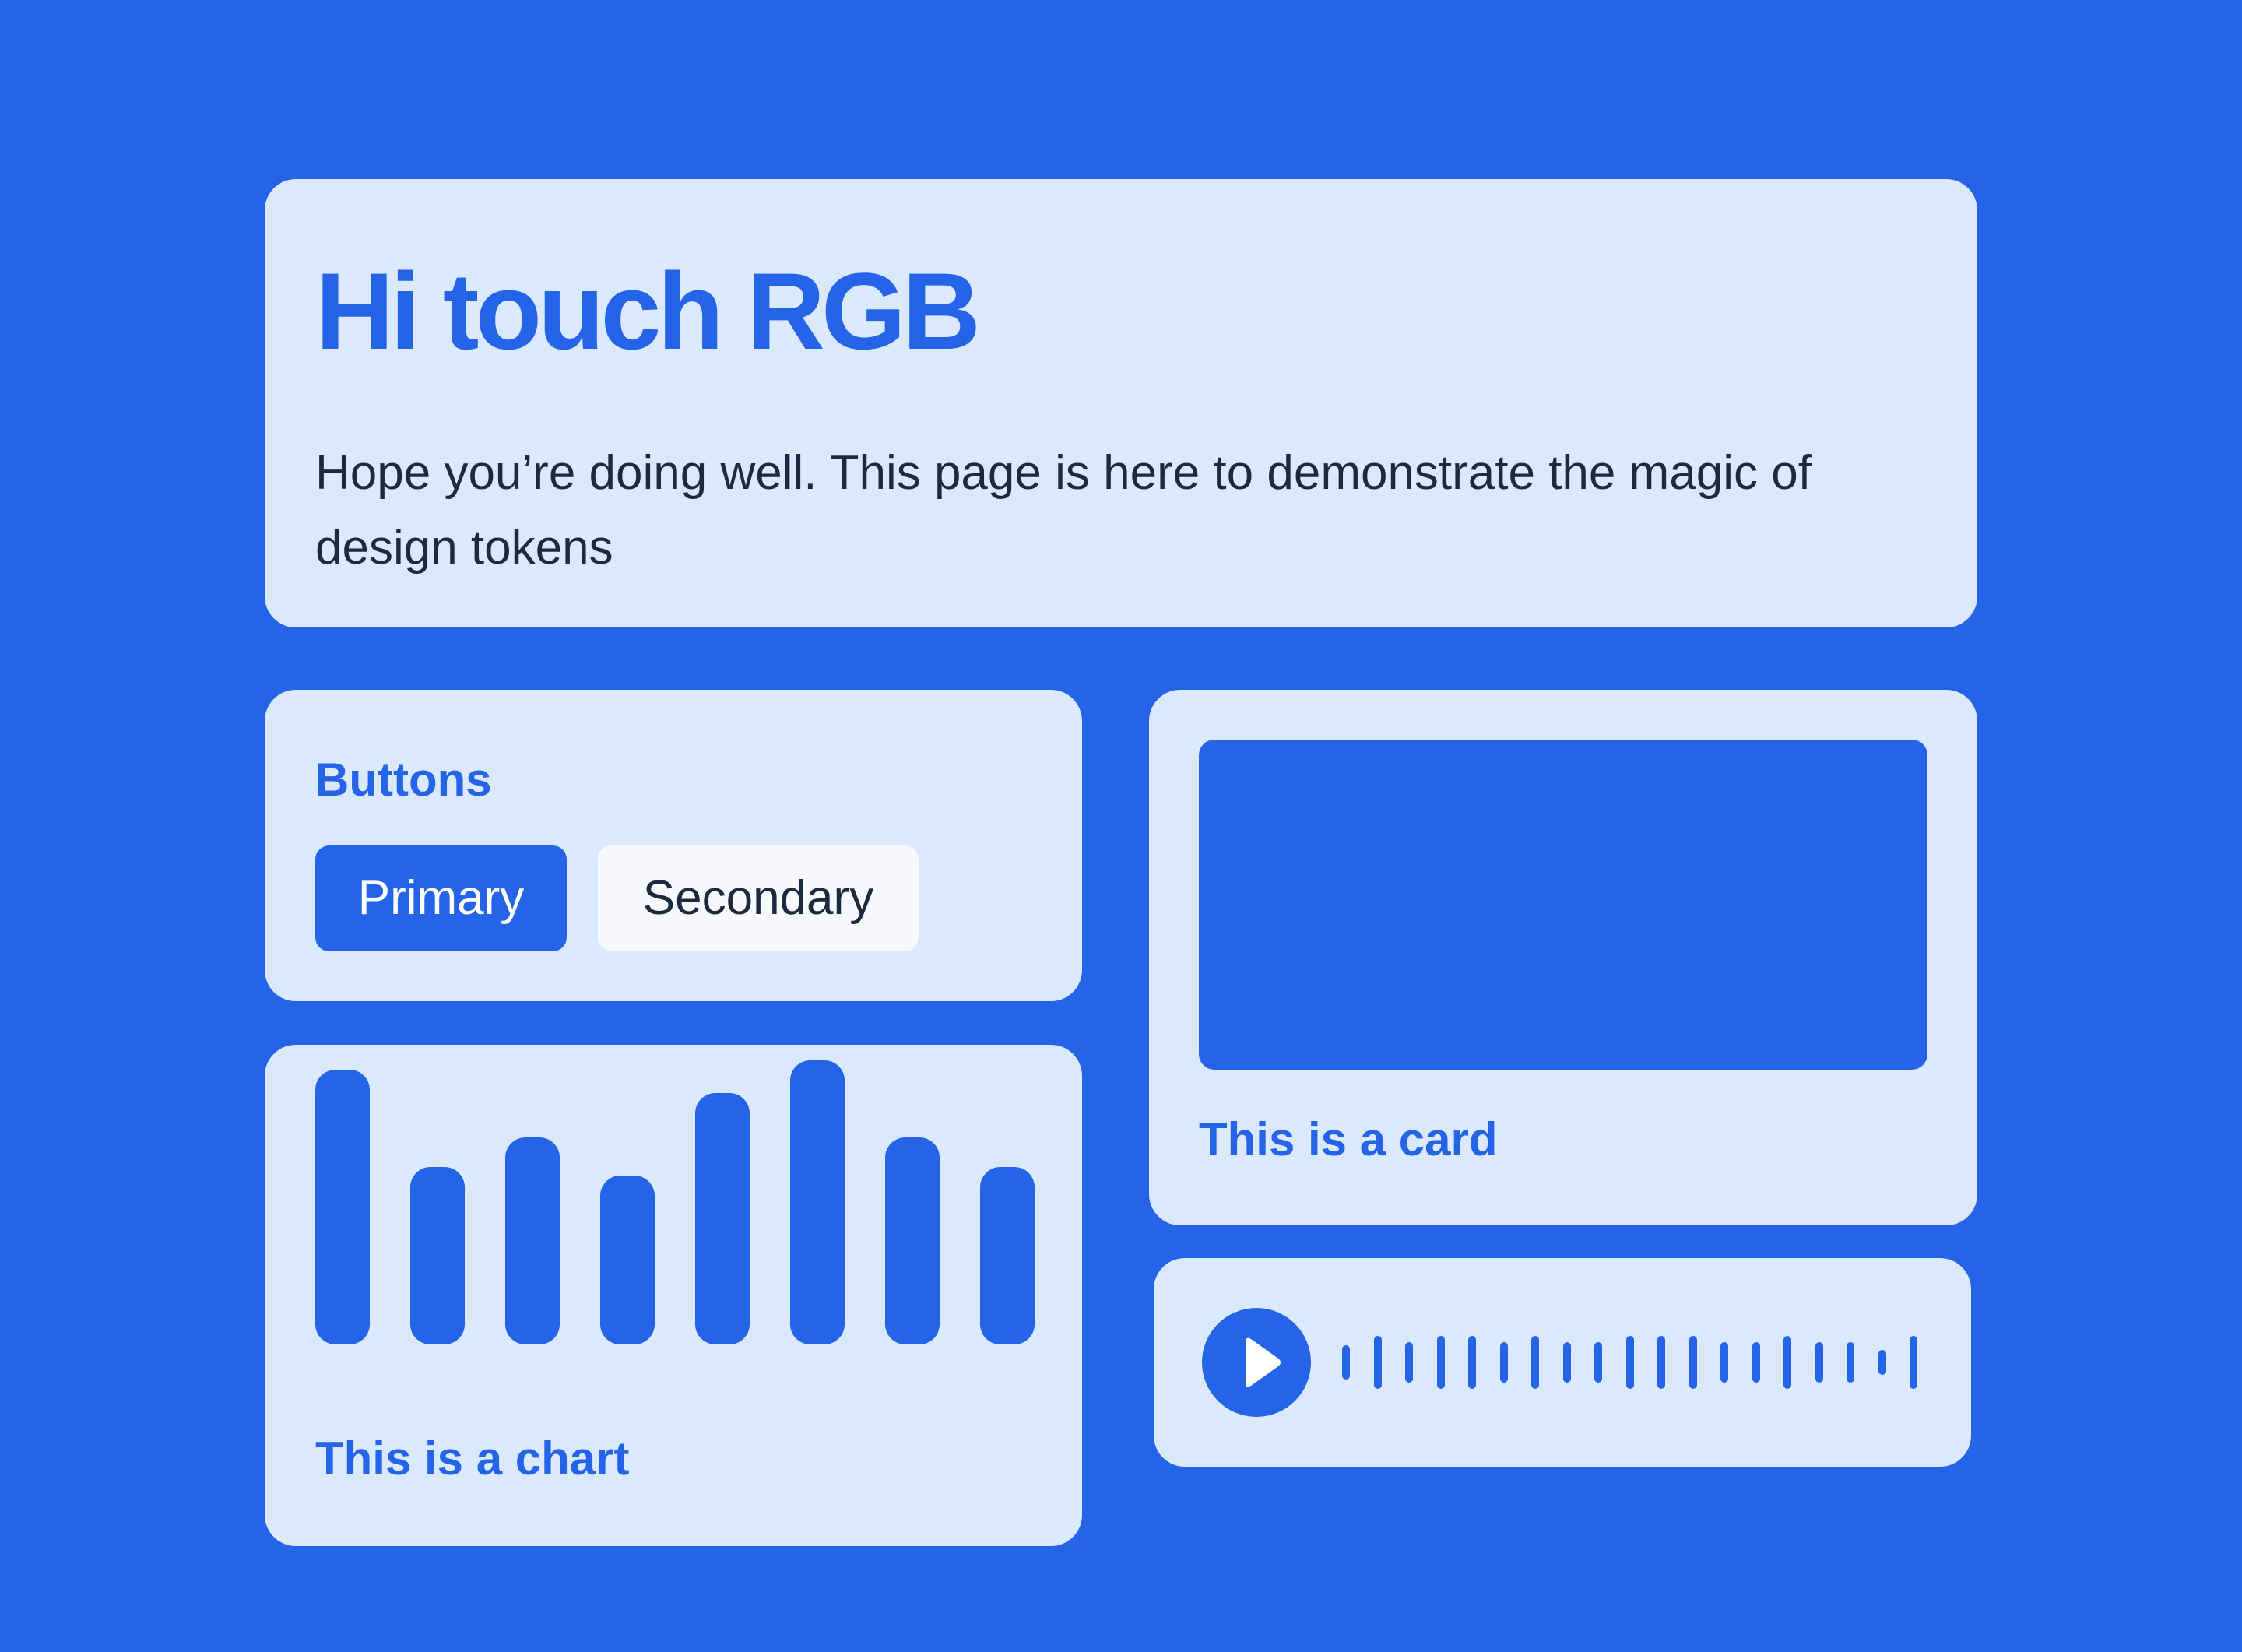 The height and width of the screenshot is (1652, 2242). Describe the element at coordinates (648, 311) in the screenshot. I see `page-title: Hi touch RGB` at that location.